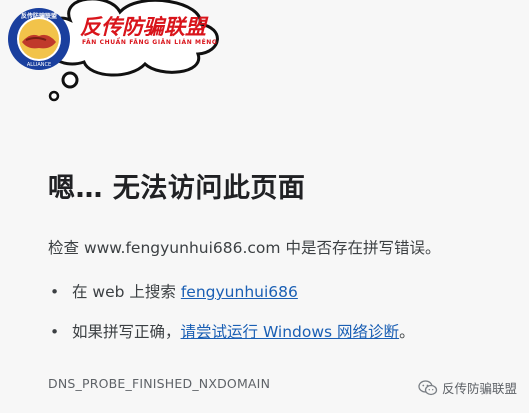 This screenshot has width=529, height=413. Describe the element at coordinates (360, 248) in the screenshot. I see `check-suffix: 中是否存在拼写错误。` at that location.